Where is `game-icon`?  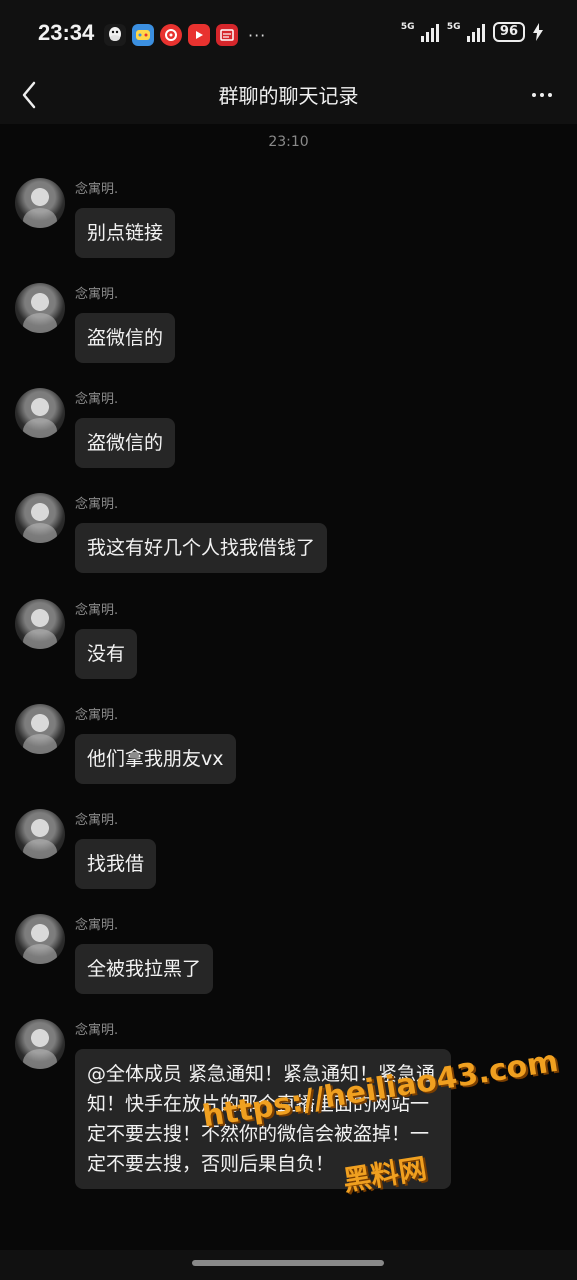
game-icon is located at coordinates (143, 35).